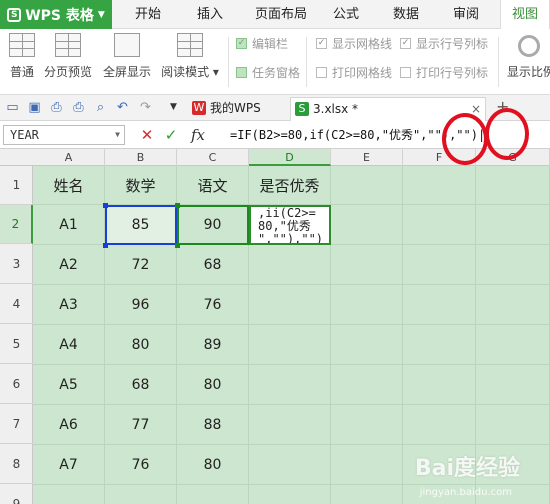 The image size is (550, 504). What do you see at coordinates (69, 185) in the screenshot?
I see `header-cell: 姓名` at bounding box center [69, 185].